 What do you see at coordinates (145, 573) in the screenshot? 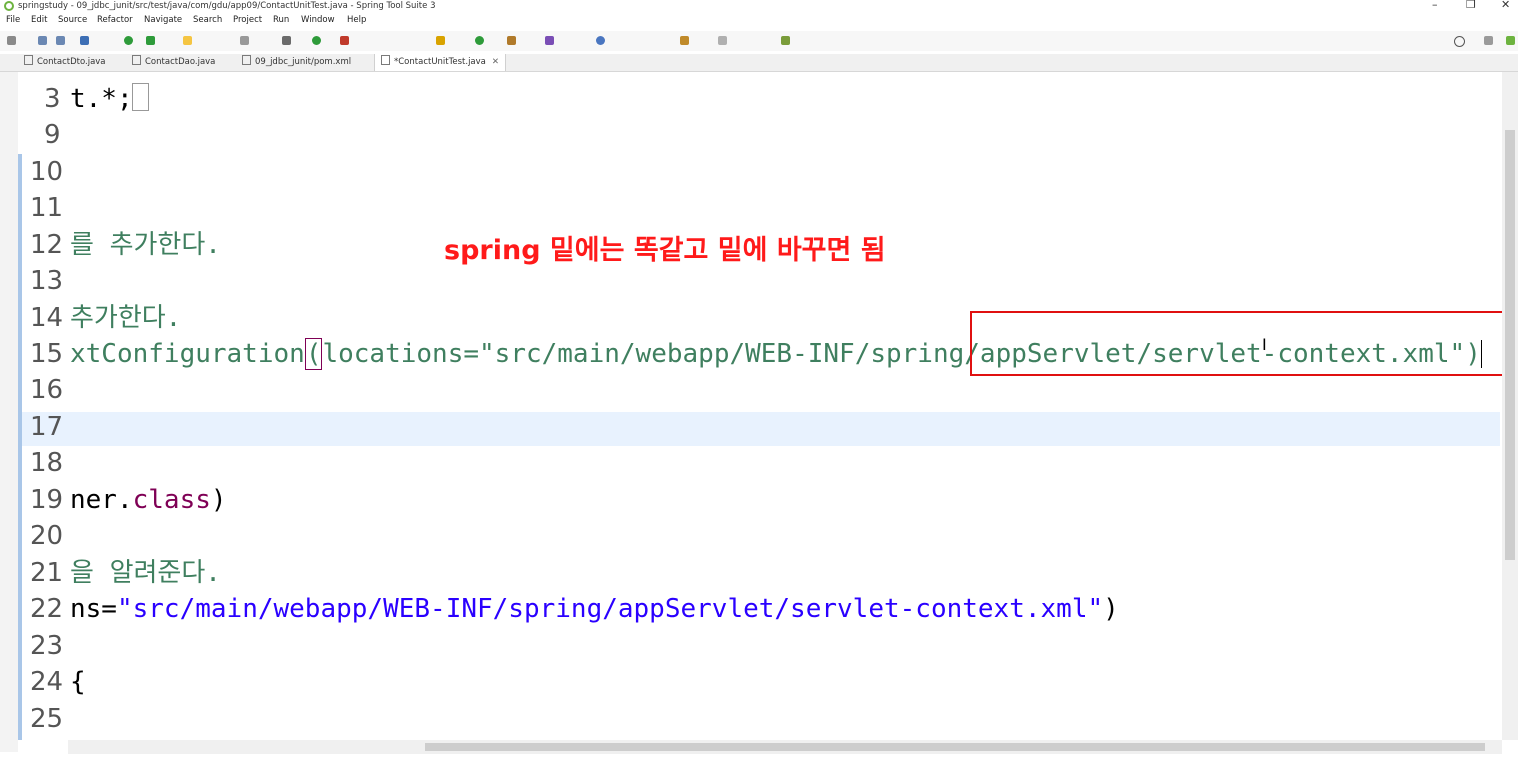
I see `comment-text: 을 알려준다.` at bounding box center [145, 573].